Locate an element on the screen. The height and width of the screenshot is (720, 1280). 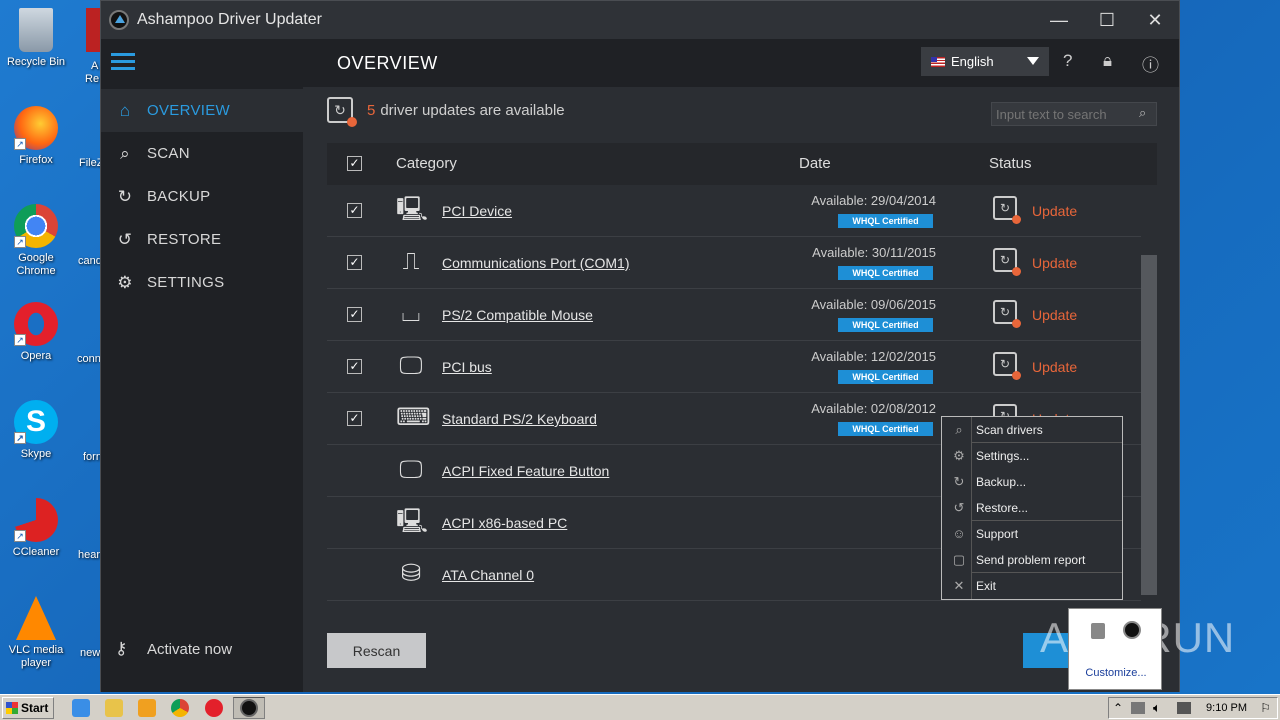
hamburger-menu-icon is located at coordinates (123, 62).